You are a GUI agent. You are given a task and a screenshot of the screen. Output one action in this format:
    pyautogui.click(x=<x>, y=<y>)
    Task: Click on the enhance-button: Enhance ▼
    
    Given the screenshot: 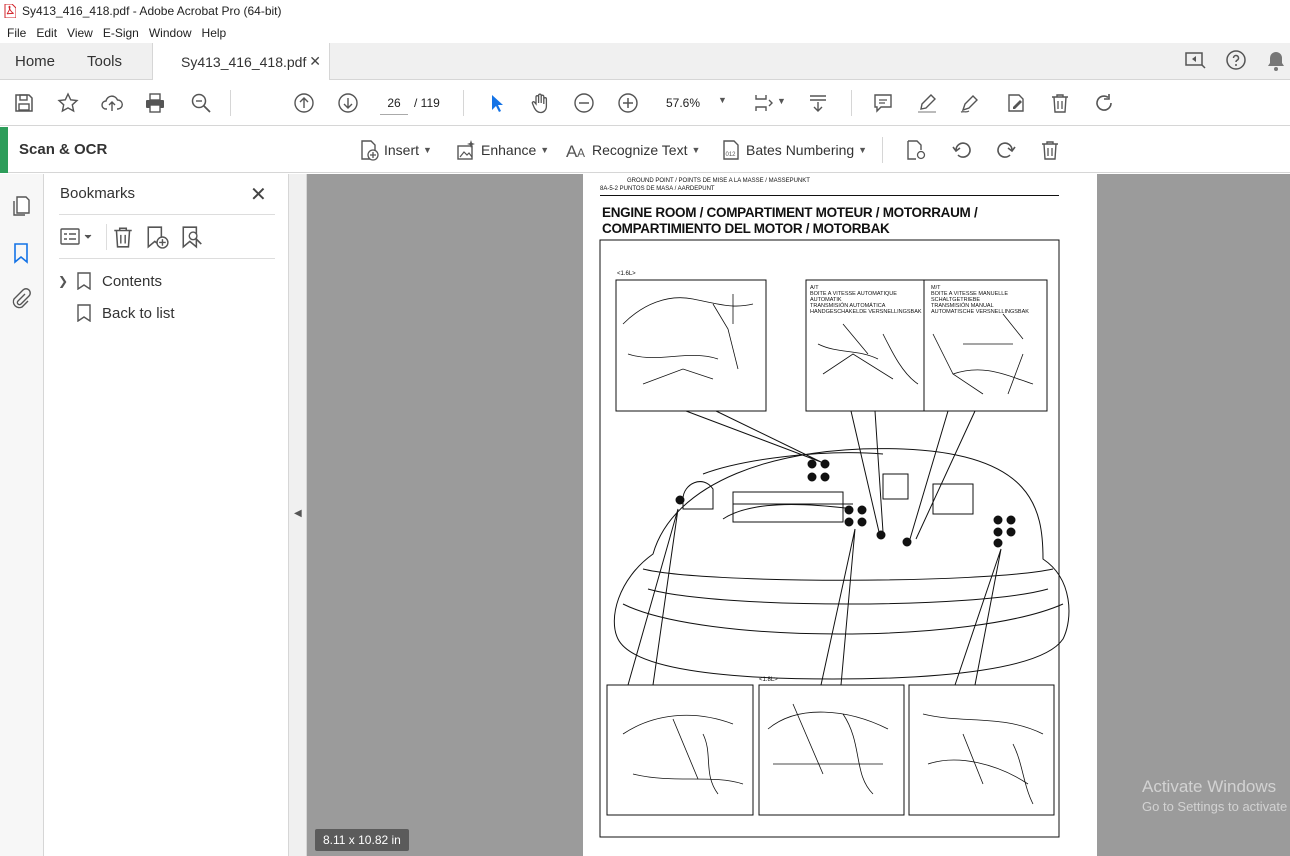 What is the action you would take?
    pyautogui.click(x=502, y=150)
    